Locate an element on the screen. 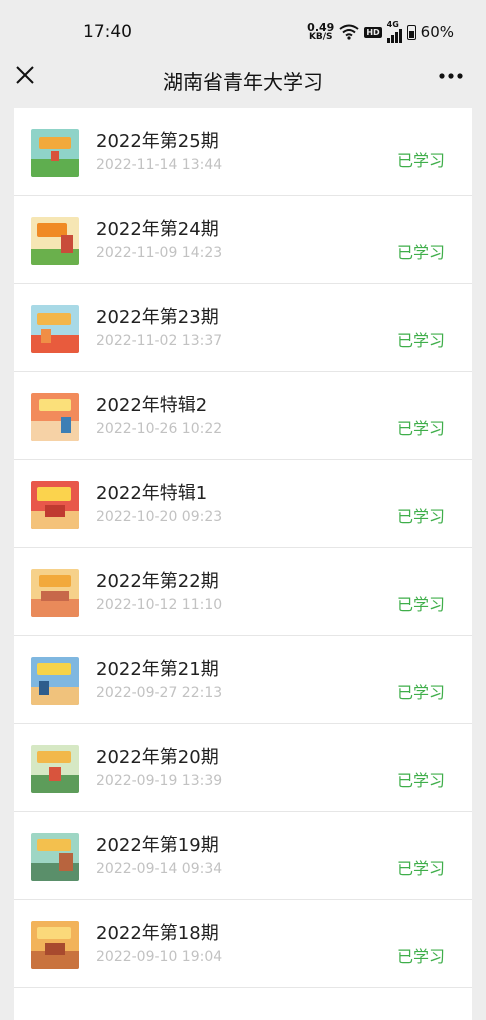  episode-date: 2022-11-02 13:37 is located at coordinates (159, 341).